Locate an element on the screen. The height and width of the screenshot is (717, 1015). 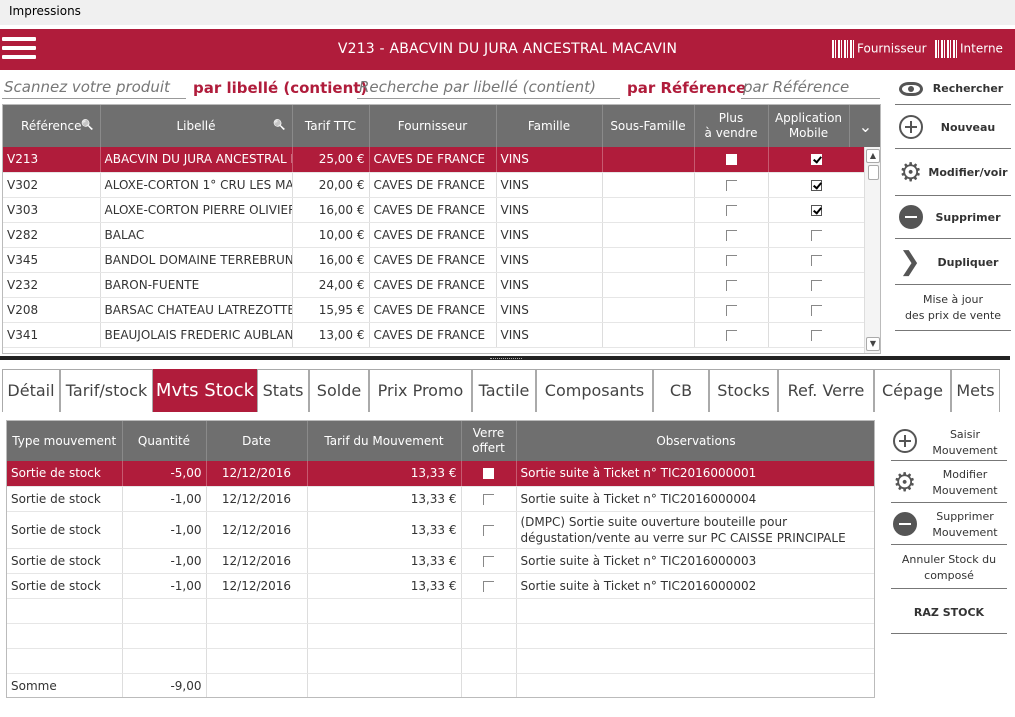
tab-cépage: Cépage is located at coordinates (912, 390).